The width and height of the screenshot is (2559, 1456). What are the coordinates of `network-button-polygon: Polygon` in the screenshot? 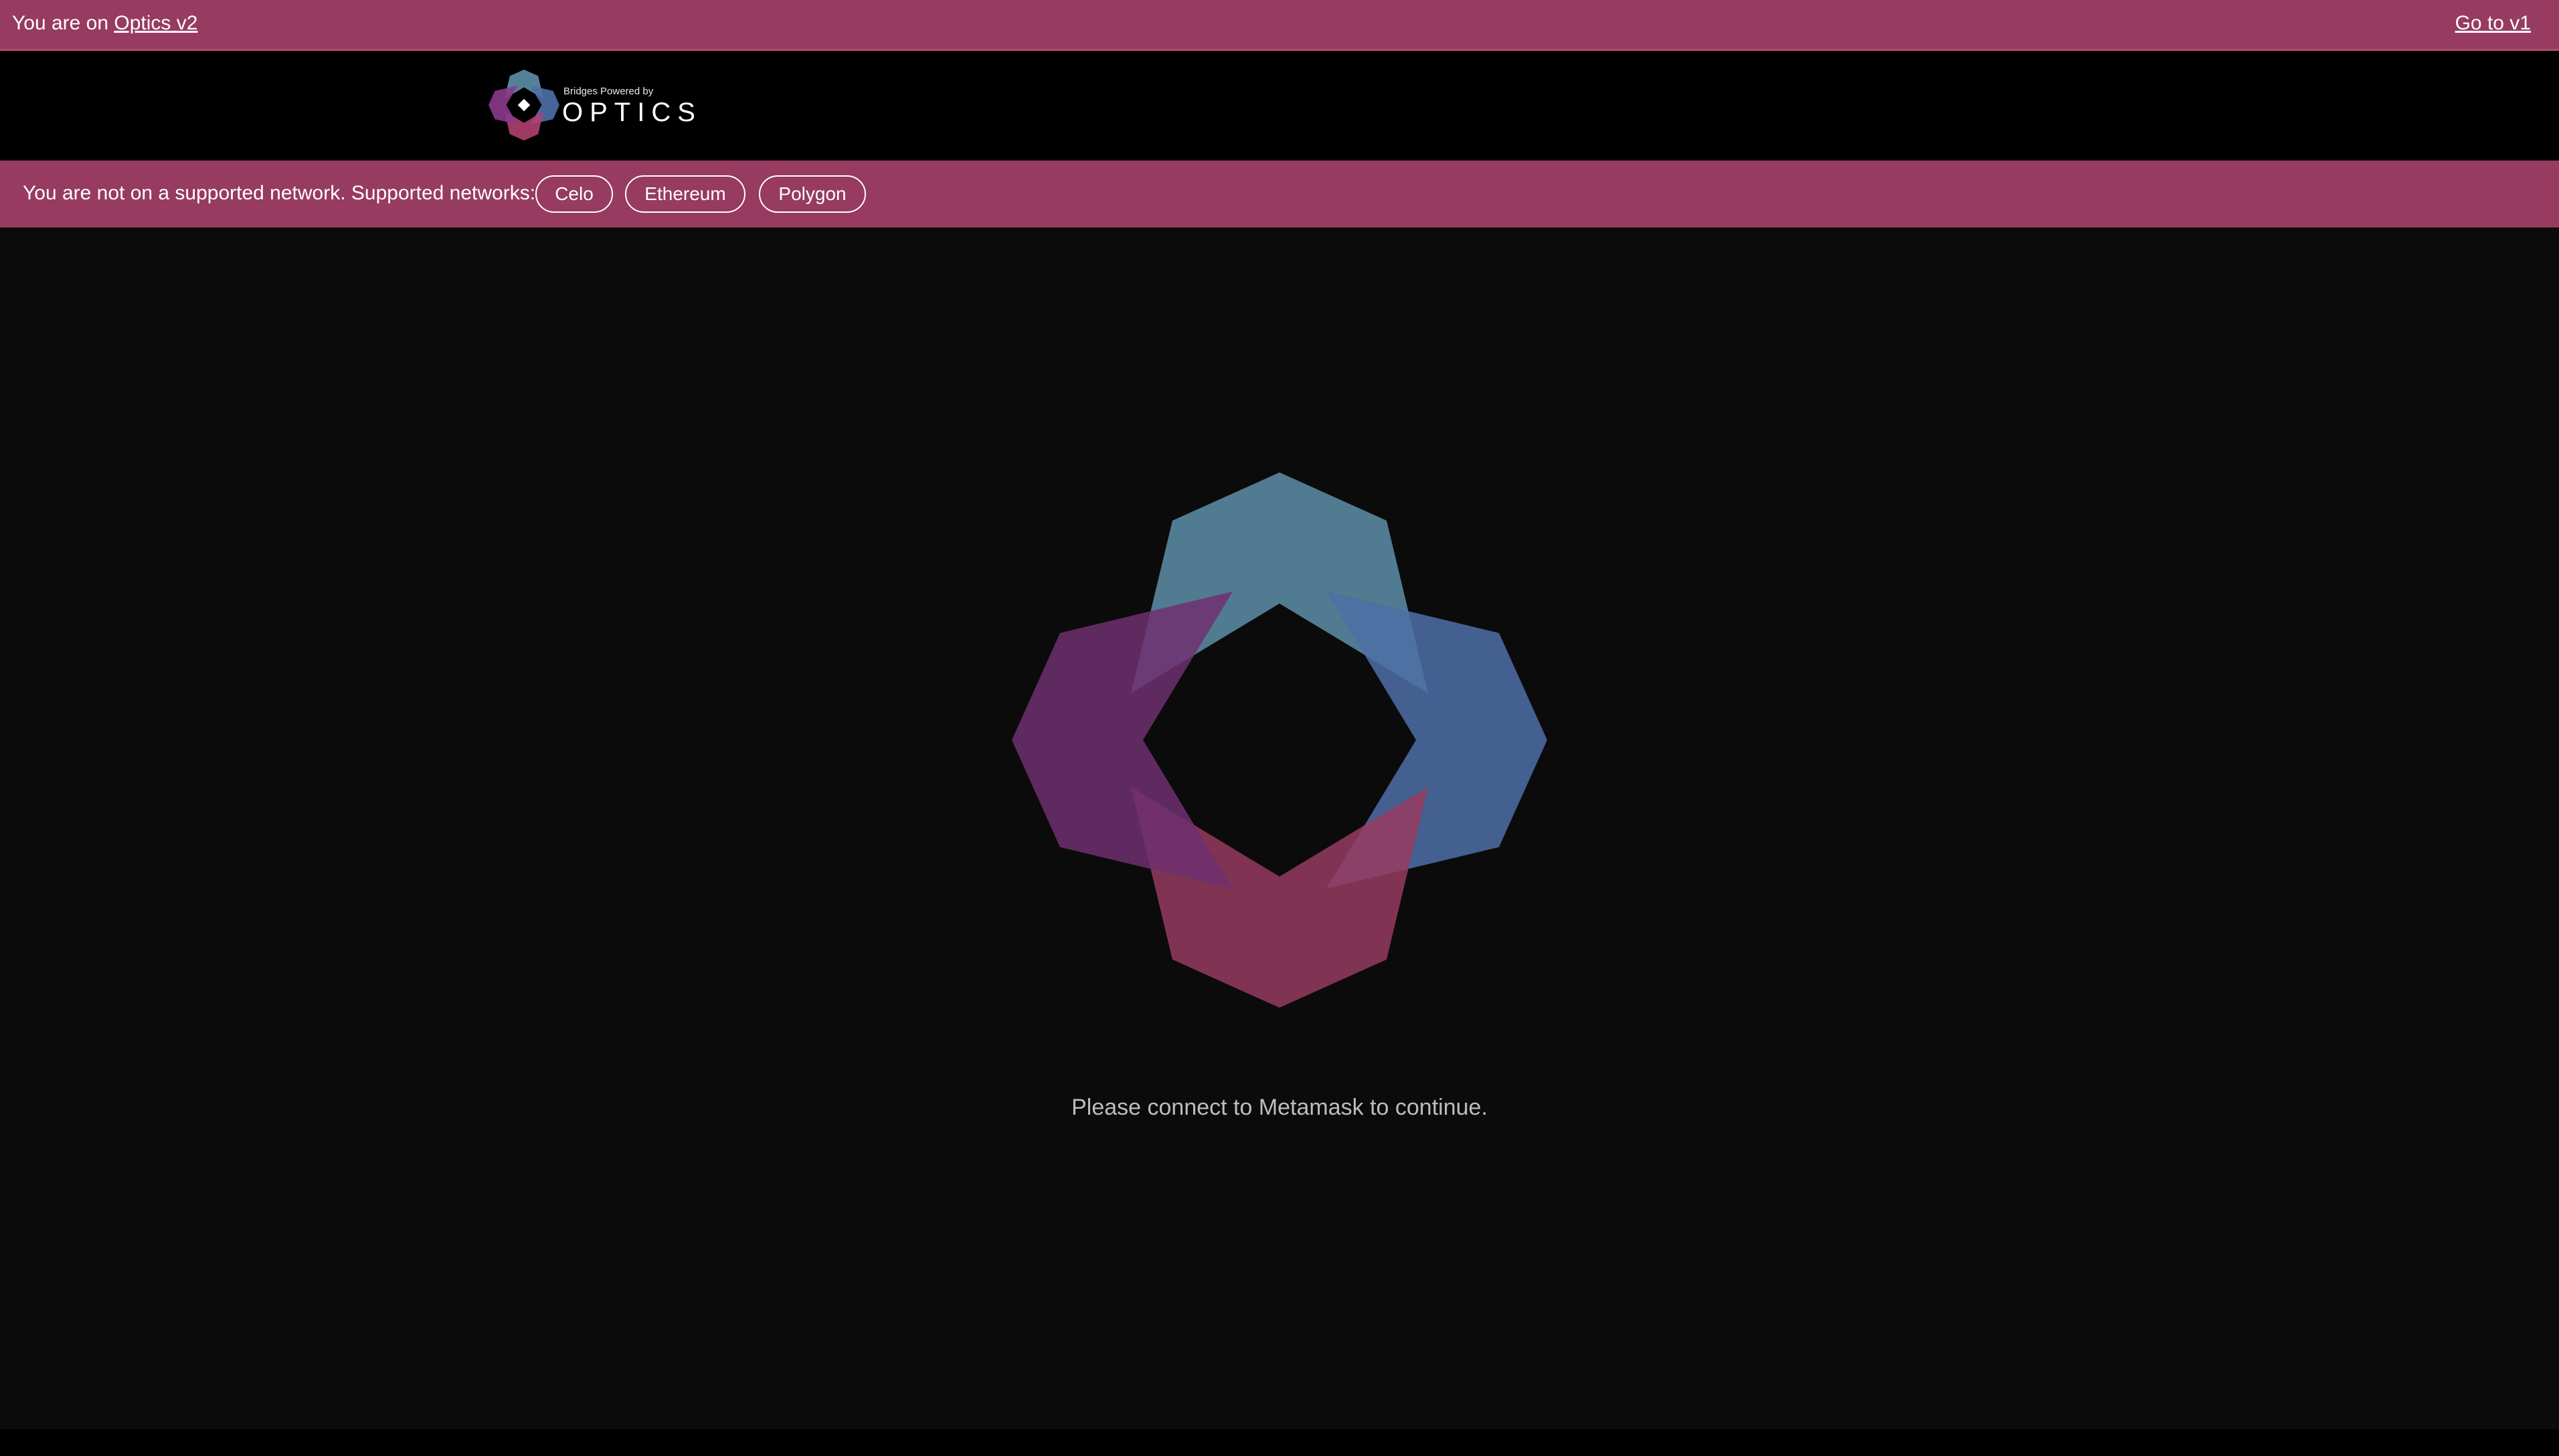 It's located at (812, 194).